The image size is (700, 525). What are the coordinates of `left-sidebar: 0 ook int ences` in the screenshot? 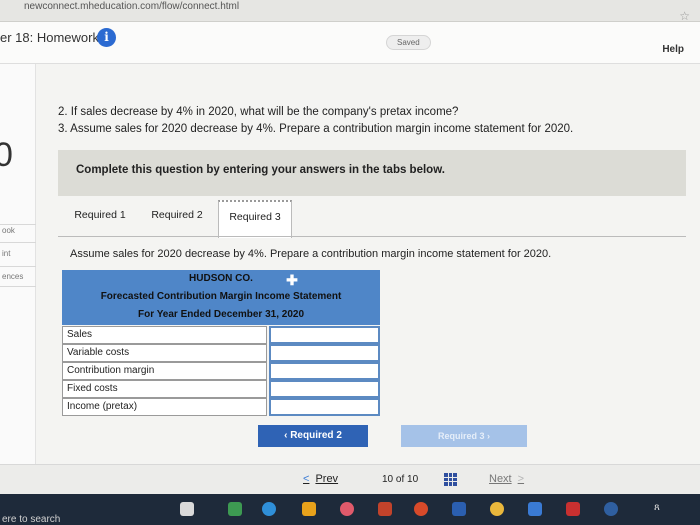 It's located at (18, 274).